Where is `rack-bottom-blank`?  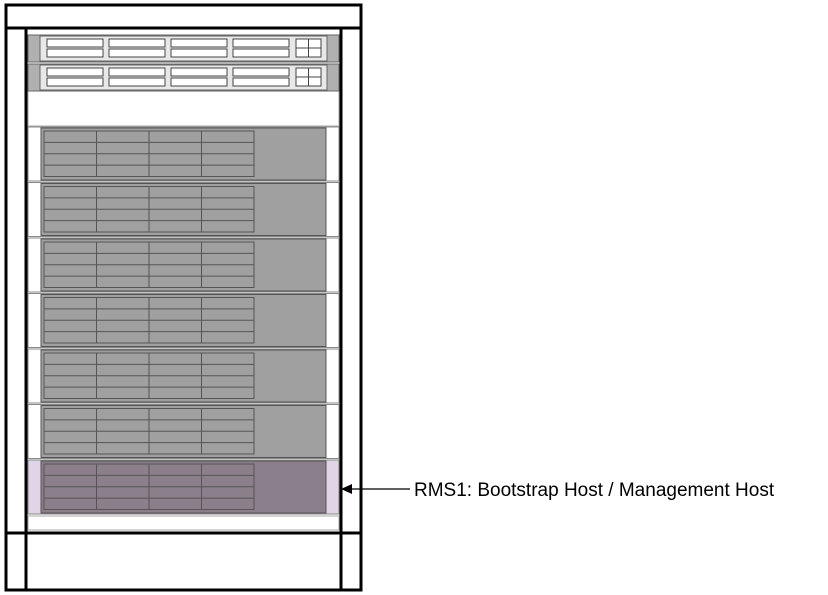
rack-bottom-blank is located at coordinates (183, 523).